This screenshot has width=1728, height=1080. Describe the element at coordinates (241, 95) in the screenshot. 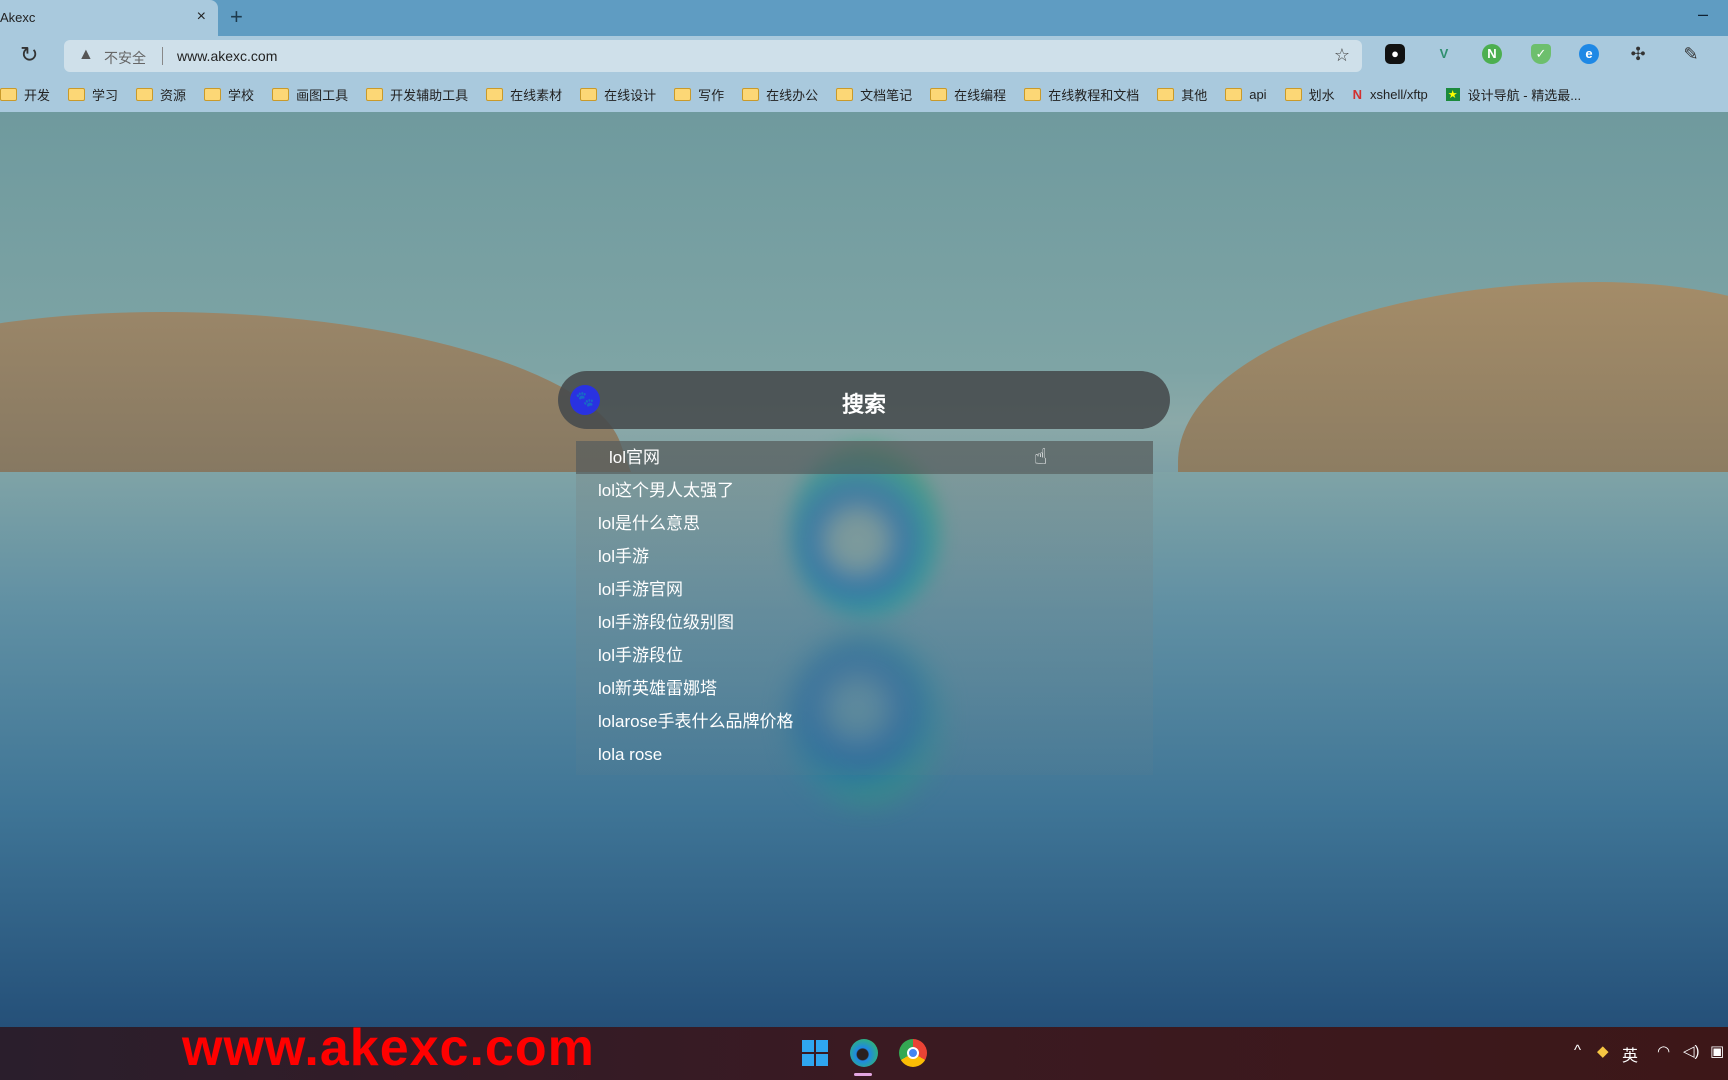

I see `bookmark-label: 学校` at that location.